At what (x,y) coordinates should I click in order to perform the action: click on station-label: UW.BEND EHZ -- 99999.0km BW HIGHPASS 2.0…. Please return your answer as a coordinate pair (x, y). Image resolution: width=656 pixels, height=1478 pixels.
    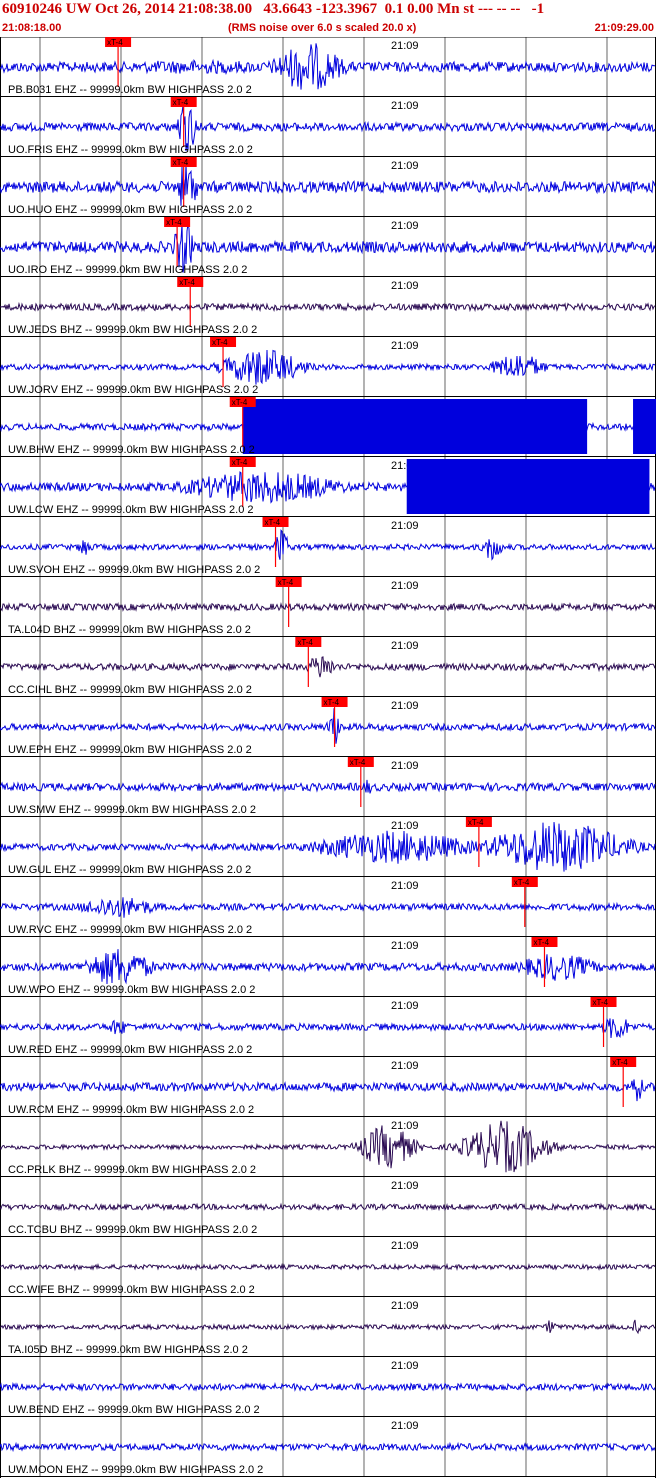
    Looking at the image, I should click on (134, 1410).